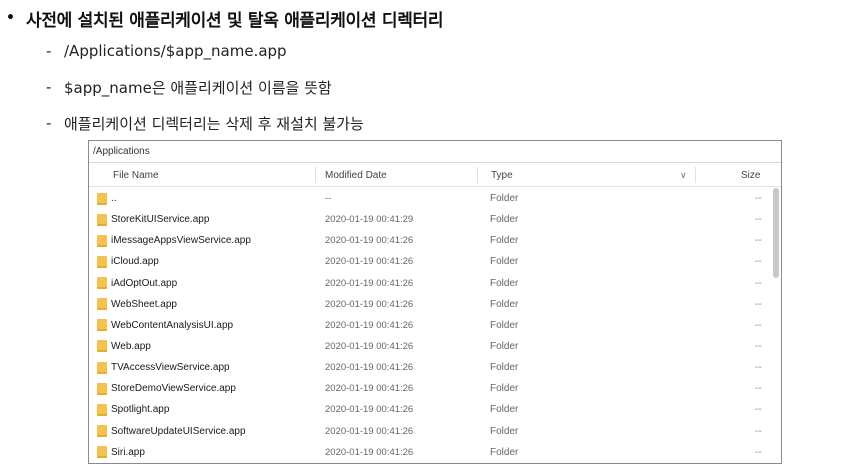  Describe the element at coordinates (170, 368) in the screenshot. I see `file-name: TVAccessViewService.app` at that location.